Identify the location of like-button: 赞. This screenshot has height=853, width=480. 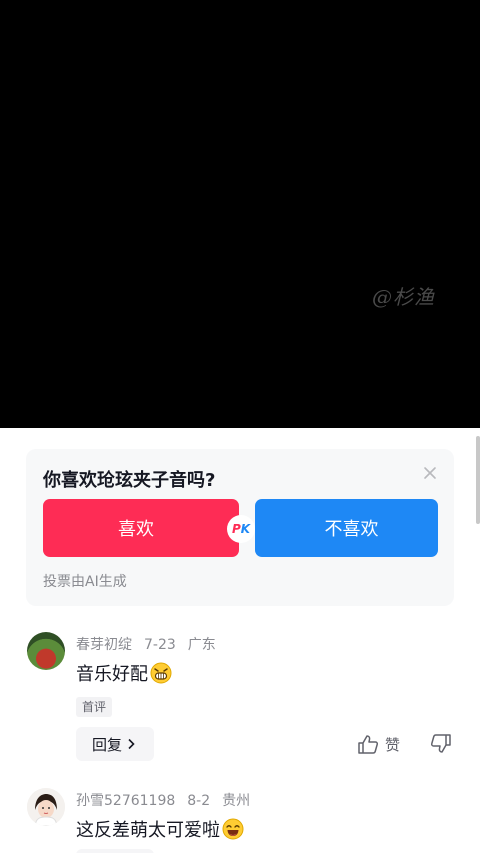
(378, 744).